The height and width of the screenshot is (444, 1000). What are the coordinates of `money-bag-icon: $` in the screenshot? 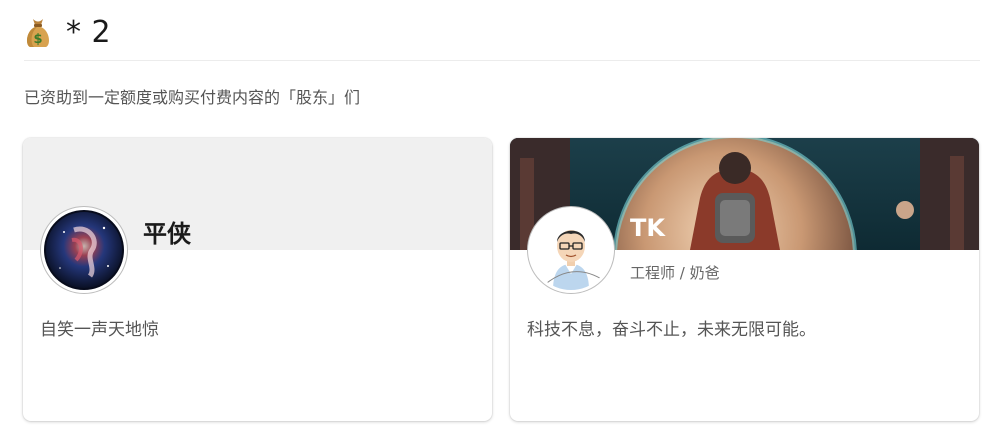 It's located at (38, 33).